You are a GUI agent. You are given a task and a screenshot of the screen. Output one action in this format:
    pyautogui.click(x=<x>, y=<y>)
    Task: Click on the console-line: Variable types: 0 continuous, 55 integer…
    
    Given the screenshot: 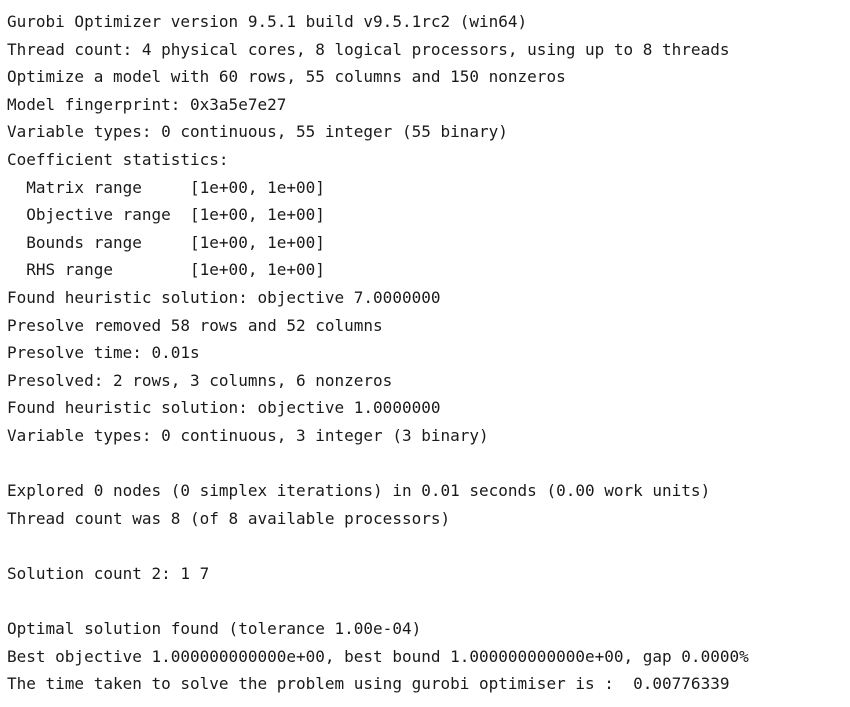 What is the action you would take?
    pyautogui.click(x=257, y=132)
    